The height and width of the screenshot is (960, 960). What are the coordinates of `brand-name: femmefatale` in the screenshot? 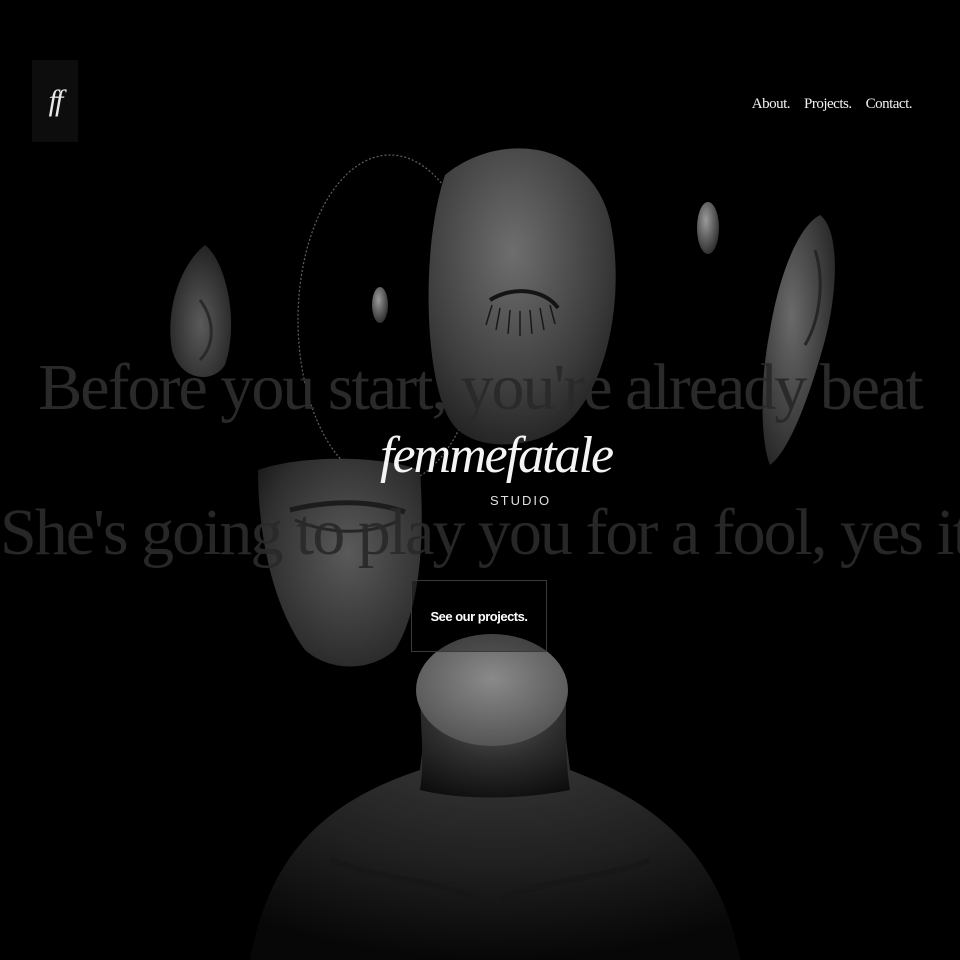 It's located at (497, 455).